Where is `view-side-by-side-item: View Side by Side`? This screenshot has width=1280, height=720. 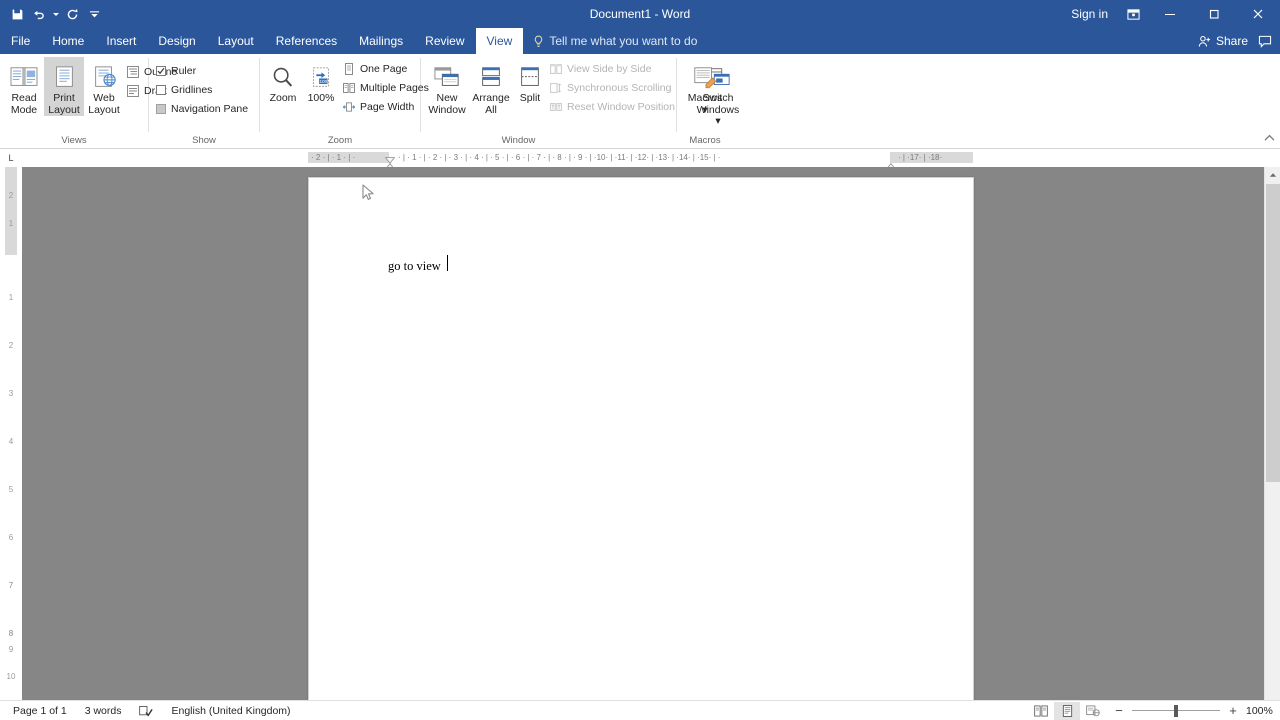
view-side-by-side-item: View Side by Side is located at coordinates (612, 69).